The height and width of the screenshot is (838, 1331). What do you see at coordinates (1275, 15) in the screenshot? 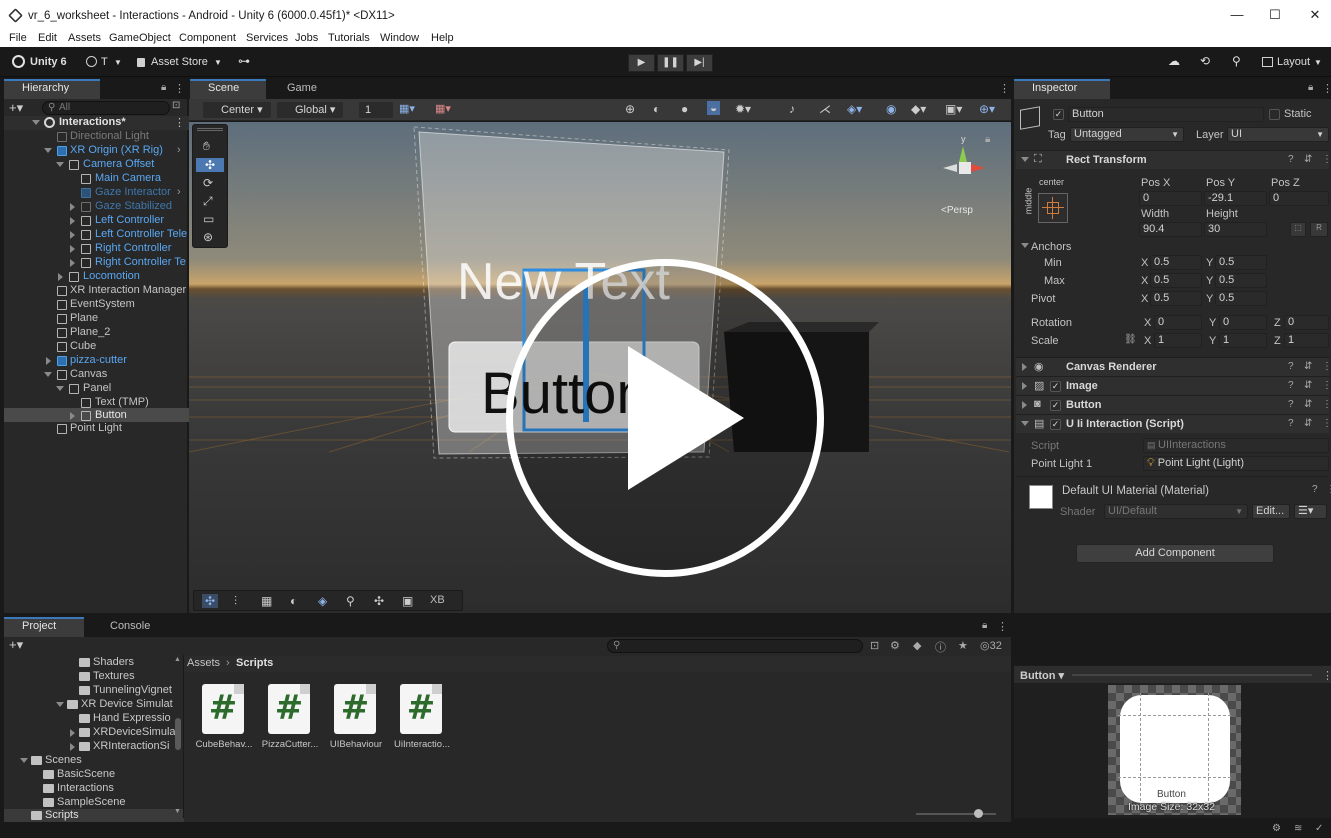
I see `maximize-button: ☐` at bounding box center [1275, 15].